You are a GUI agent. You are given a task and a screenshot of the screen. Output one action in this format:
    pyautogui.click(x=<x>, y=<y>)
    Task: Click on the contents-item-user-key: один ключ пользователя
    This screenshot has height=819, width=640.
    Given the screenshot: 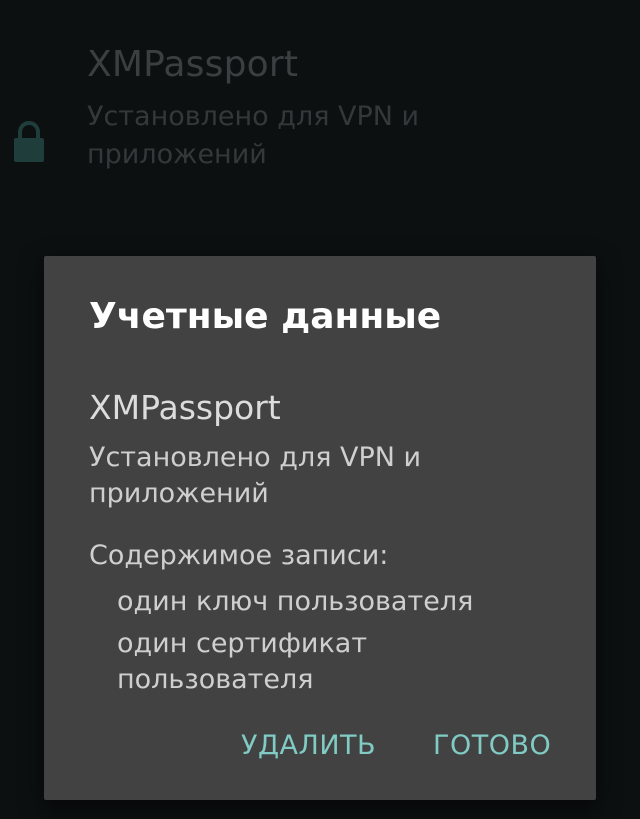 What is the action you would take?
    pyautogui.click(x=295, y=601)
    